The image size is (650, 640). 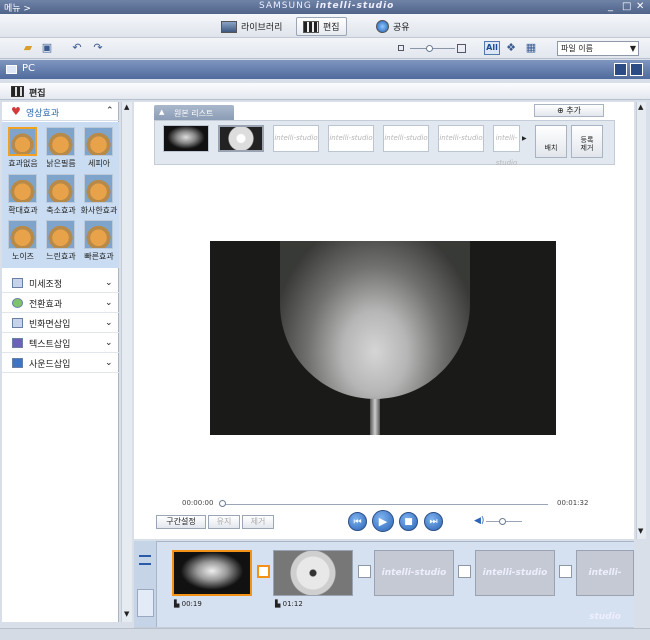 What do you see at coordinates (632, 48) in the screenshot?
I see `chevron-down-icon: ▼` at bounding box center [632, 48].